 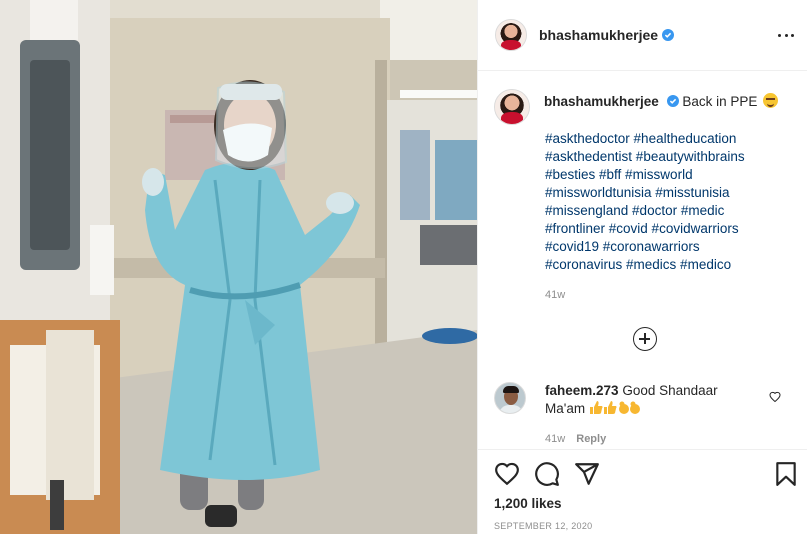 What do you see at coordinates (598, 35) in the screenshot?
I see `author-username: bhashamukherjee` at bounding box center [598, 35].